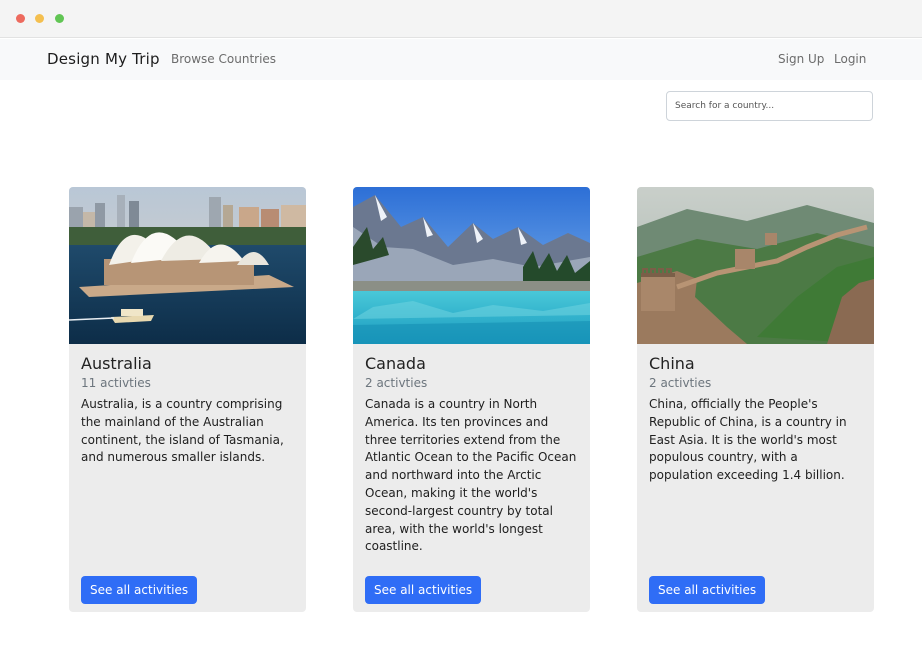 Image resolution: width=922 pixels, height=671 pixels. What do you see at coordinates (672, 363) in the screenshot?
I see `country-name: China` at bounding box center [672, 363].